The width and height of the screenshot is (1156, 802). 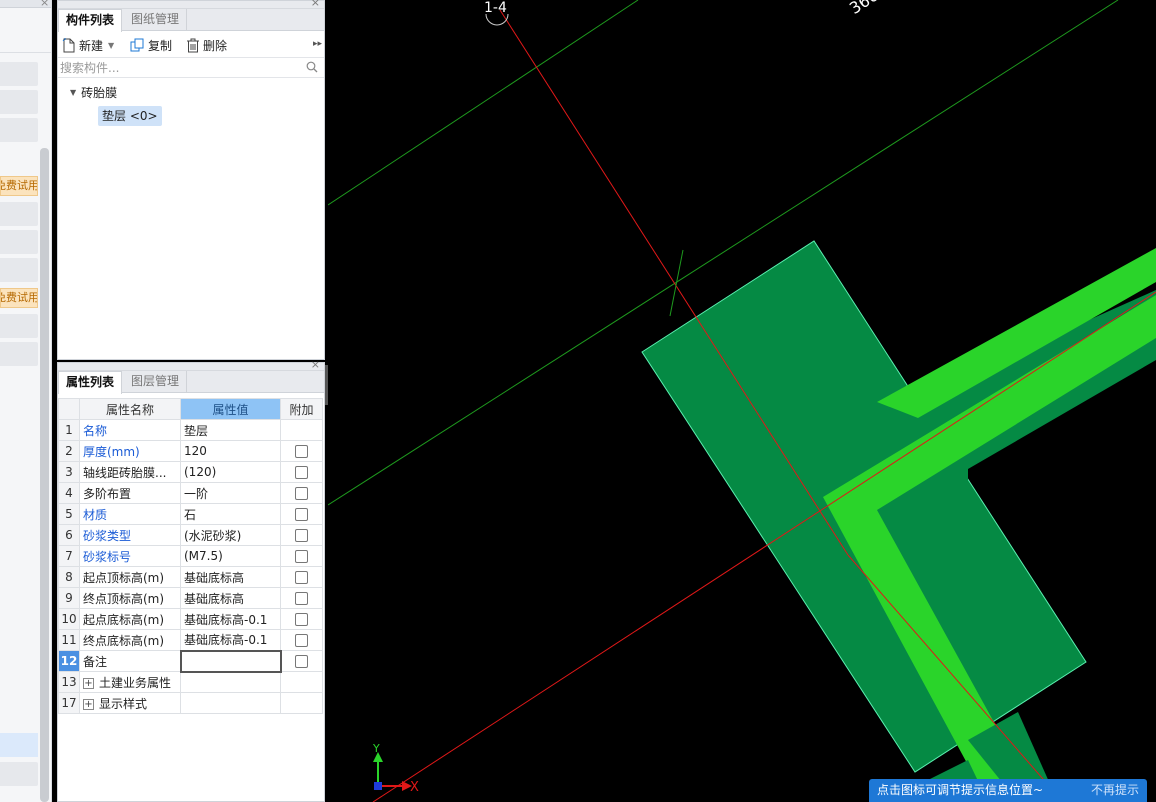 I want to click on coord-x-label: X, so click(x=414, y=787).